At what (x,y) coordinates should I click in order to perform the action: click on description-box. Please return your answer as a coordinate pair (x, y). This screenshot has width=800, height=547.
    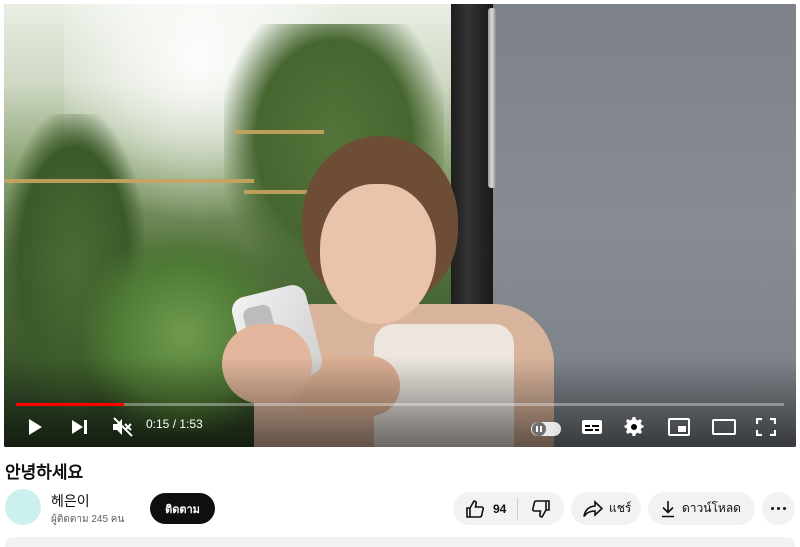
    Looking at the image, I should click on (400, 542).